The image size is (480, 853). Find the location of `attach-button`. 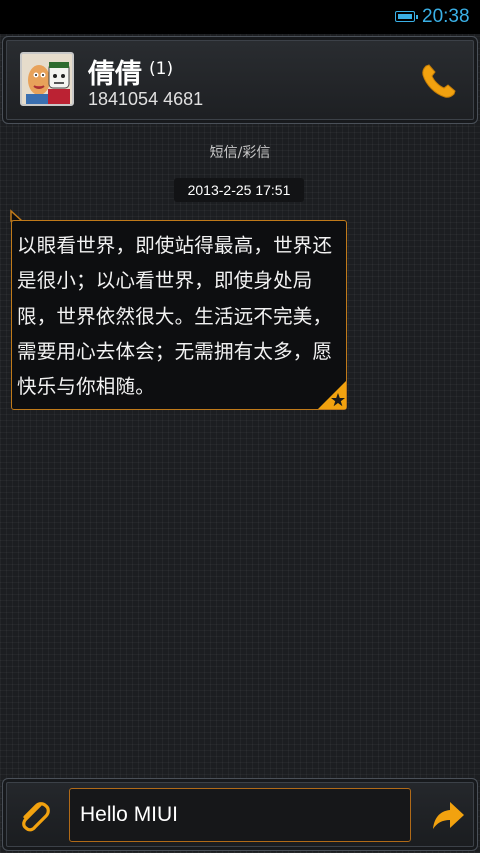

attach-button is located at coordinates (34, 816).